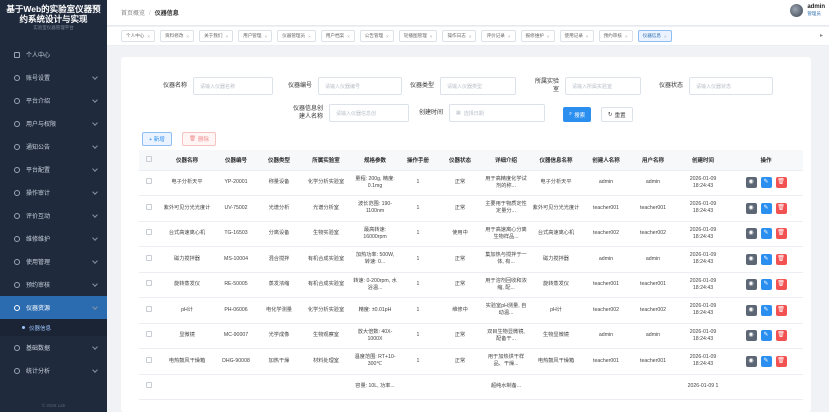 The height and width of the screenshot is (412, 829). I want to click on name-input: 请输入仪器名称, so click(233, 86).